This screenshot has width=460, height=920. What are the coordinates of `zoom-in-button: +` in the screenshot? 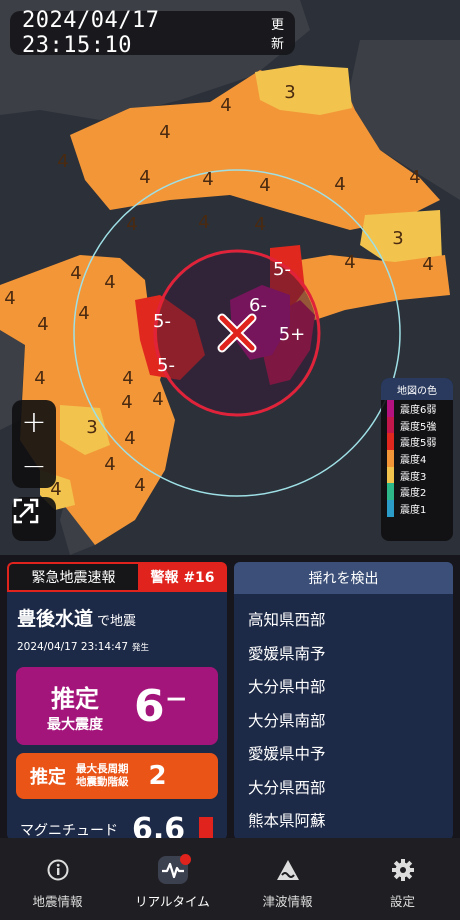 It's located at (34, 422).